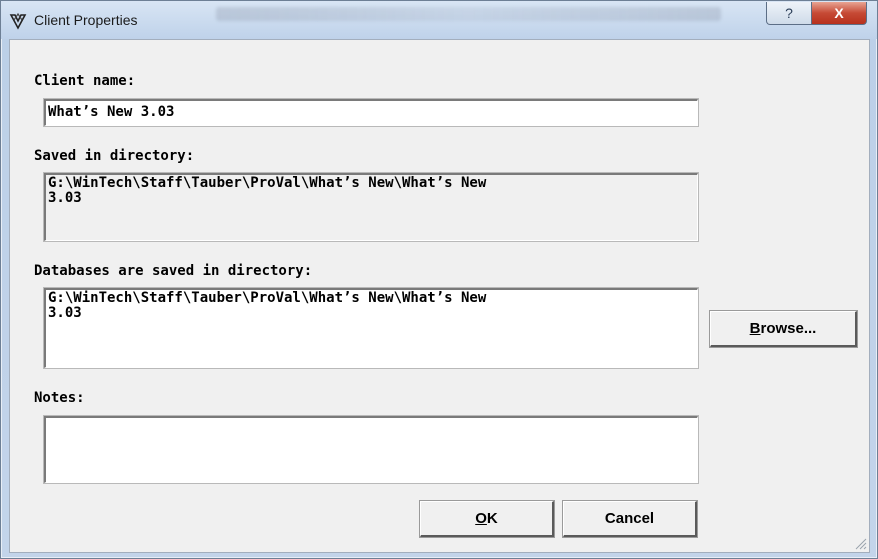 The height and width of the screenshot is (559, 878). Describe the element at coordinates (85, 81) in the screenshot. I see `client-name-label: Client name:` at that location.